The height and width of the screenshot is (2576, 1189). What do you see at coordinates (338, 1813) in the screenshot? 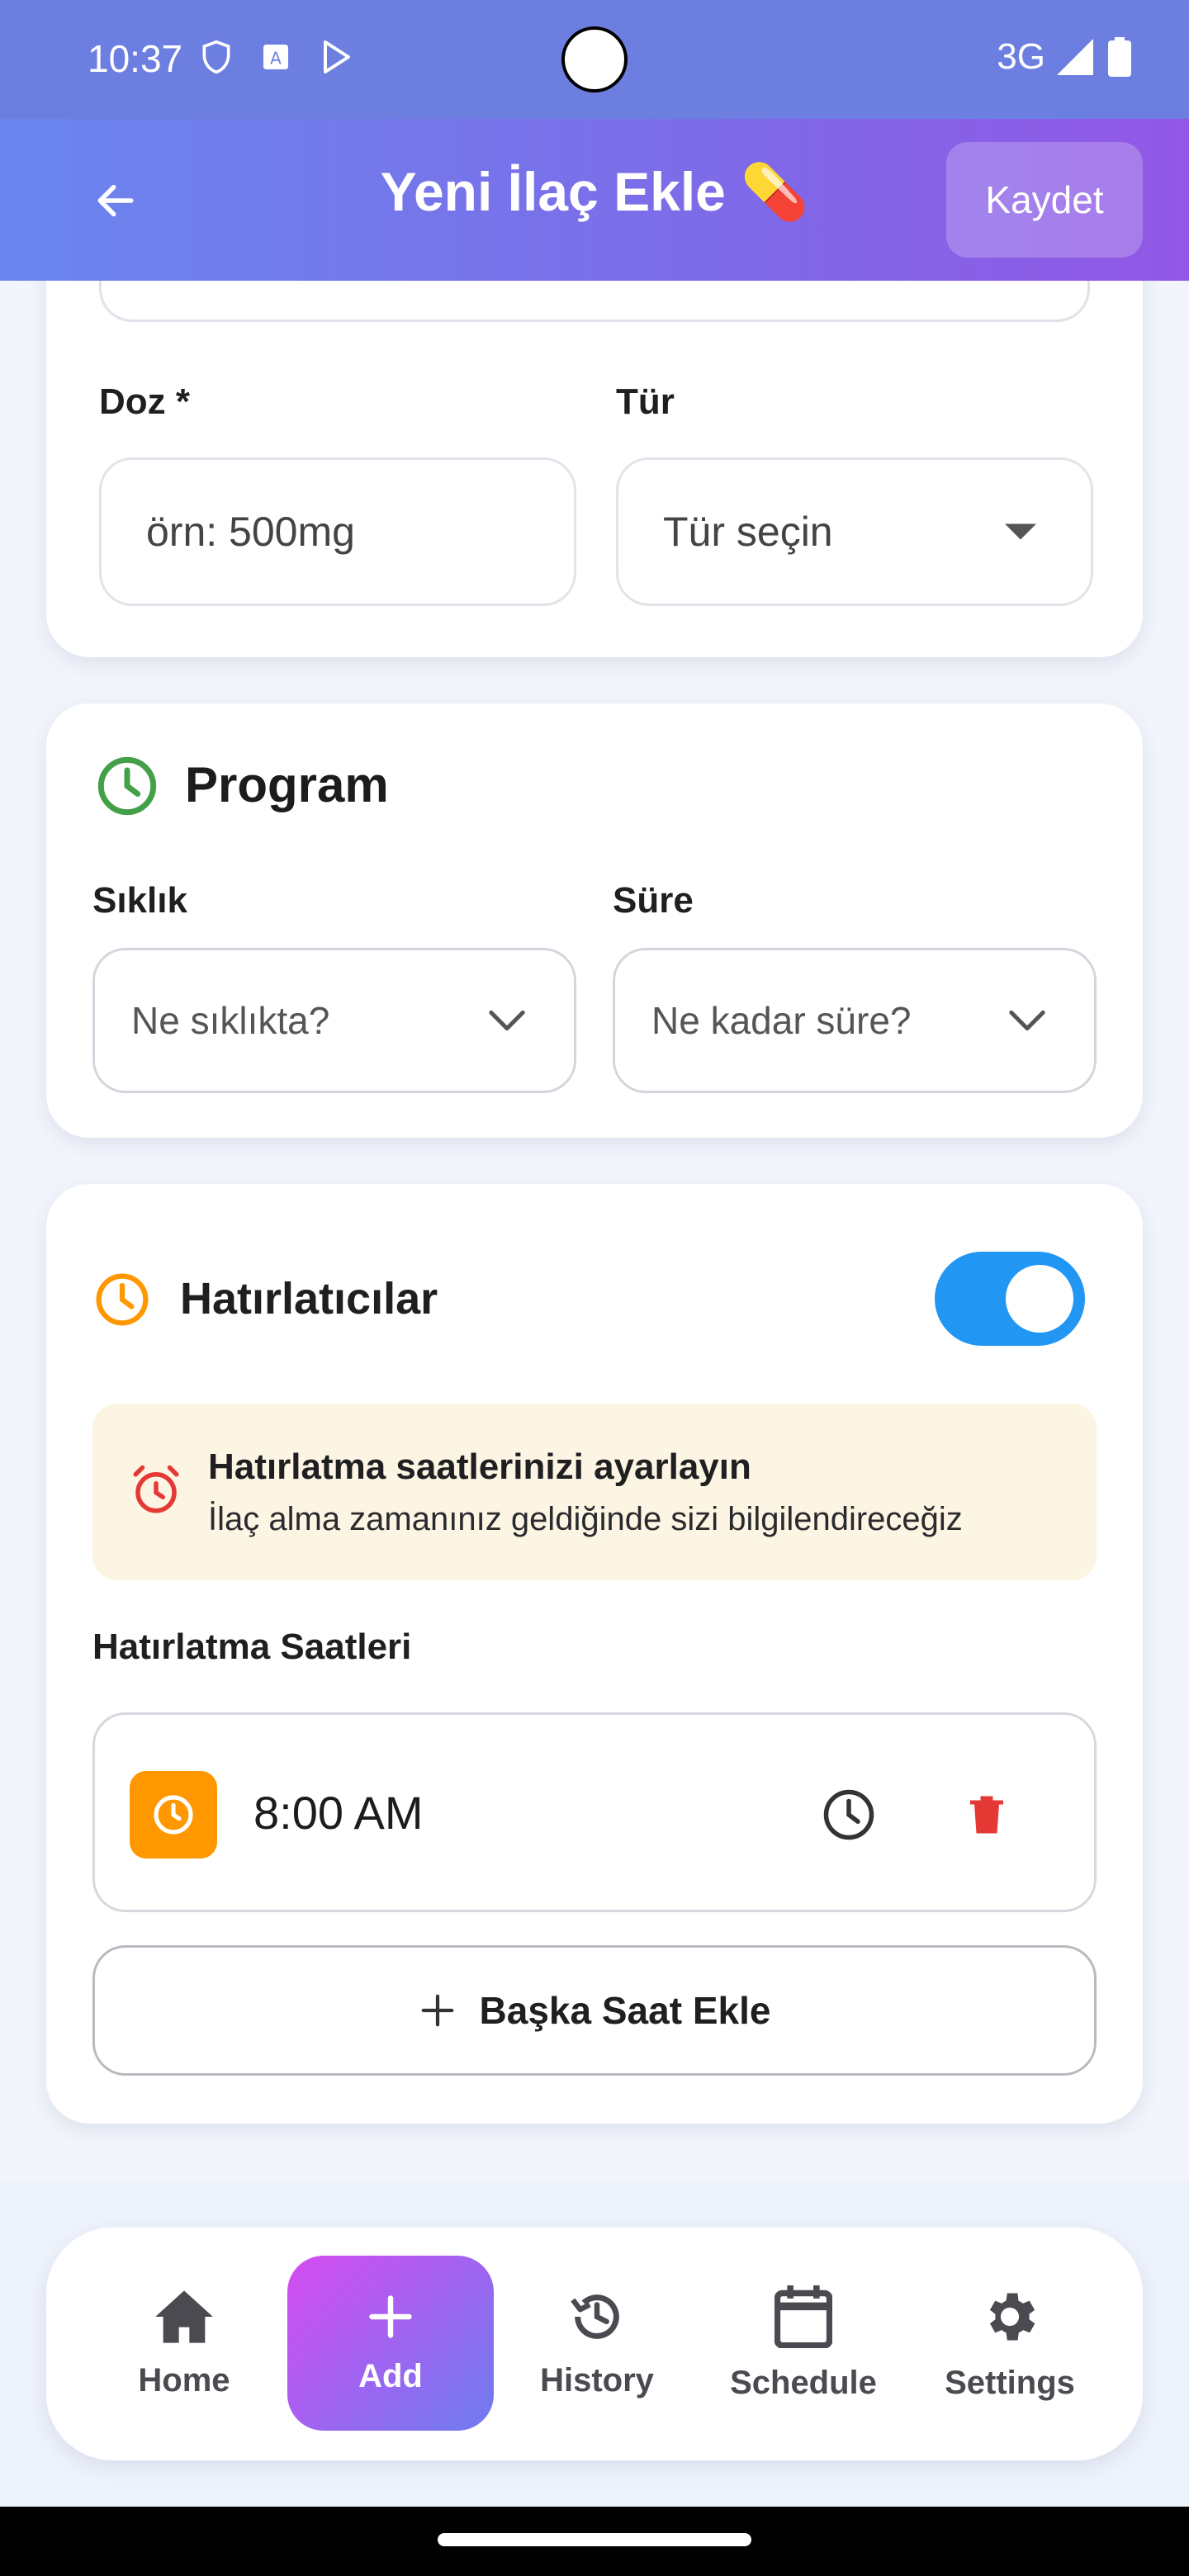
I see `reminder-time-value: 8:00 AM` at bounding box center [338, 1813].